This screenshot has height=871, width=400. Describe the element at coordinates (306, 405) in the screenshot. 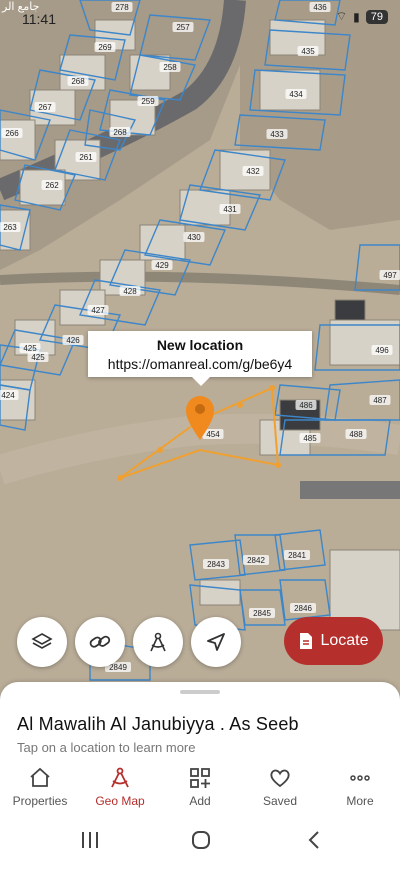

I see `parcel-label: 486` at that location.